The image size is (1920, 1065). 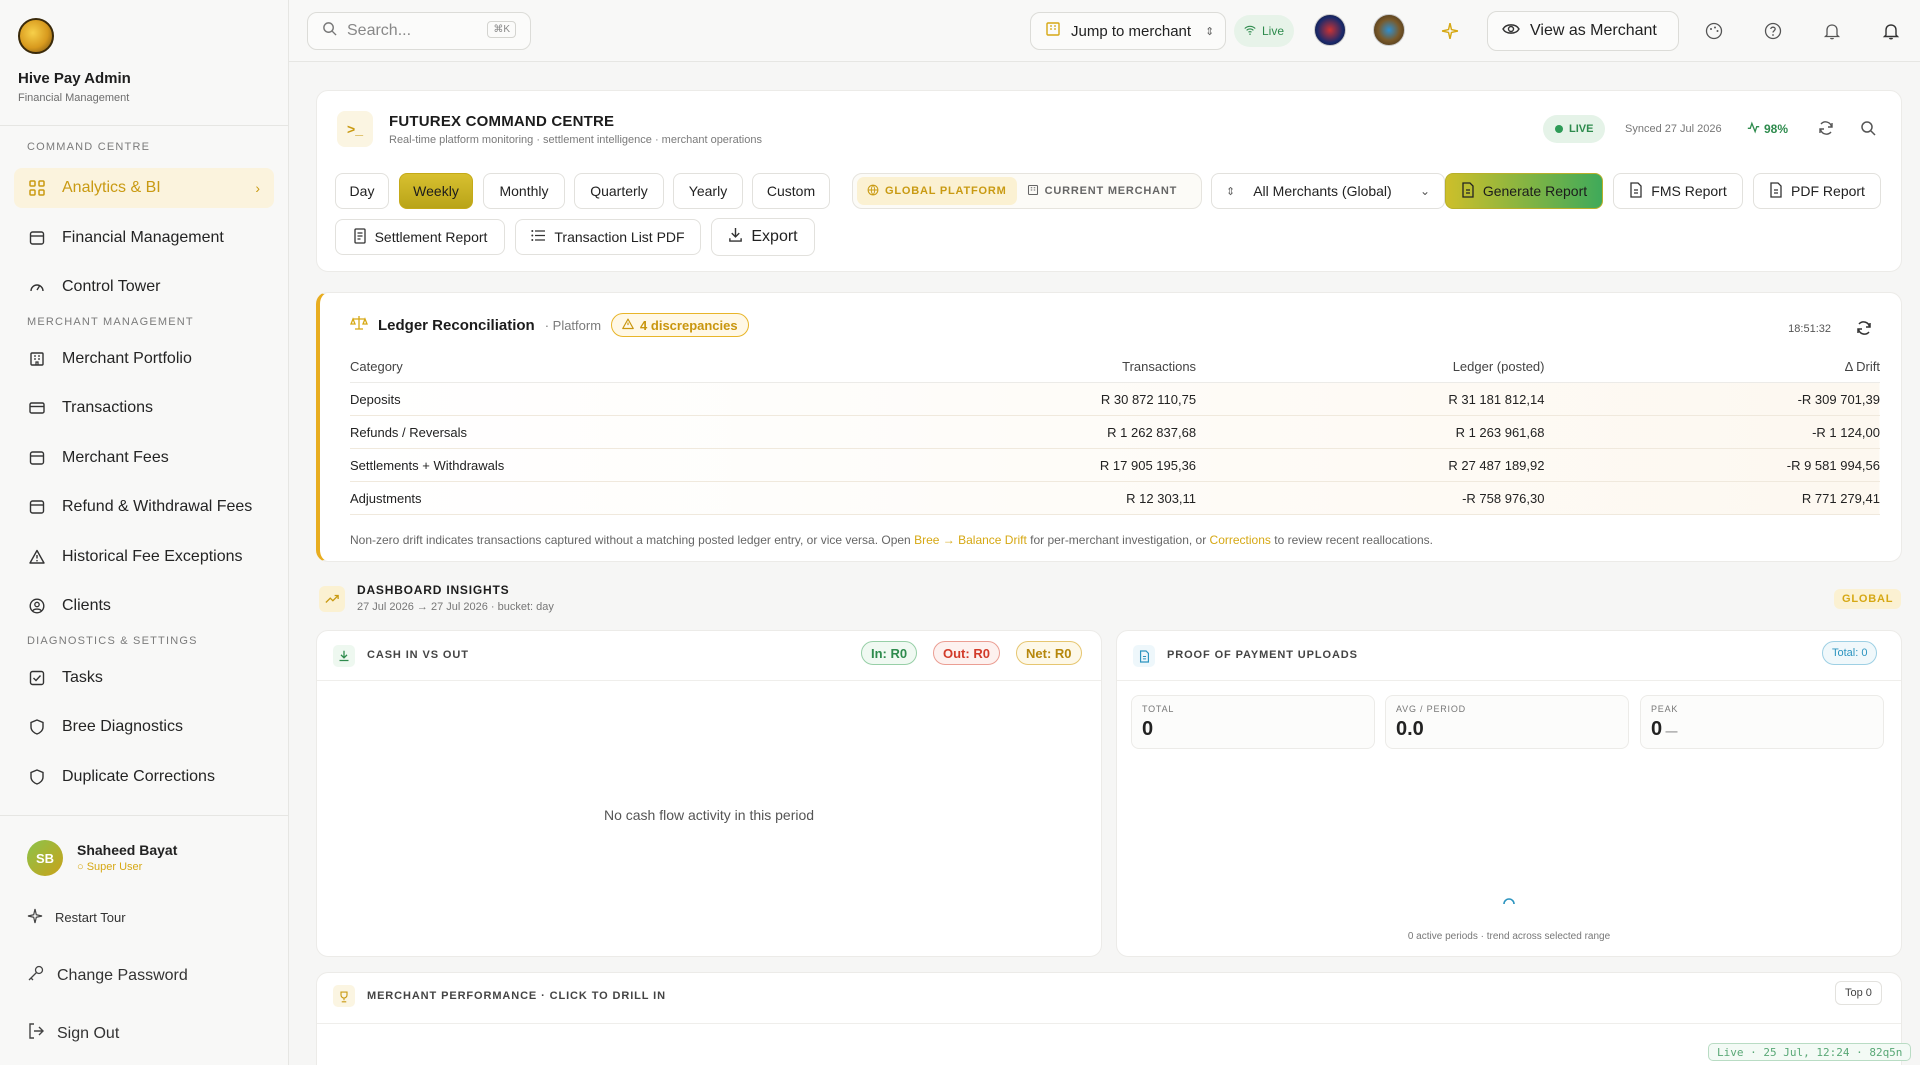 I want to click on top-count-badge: Top 0, so click(x=1858, y=993).